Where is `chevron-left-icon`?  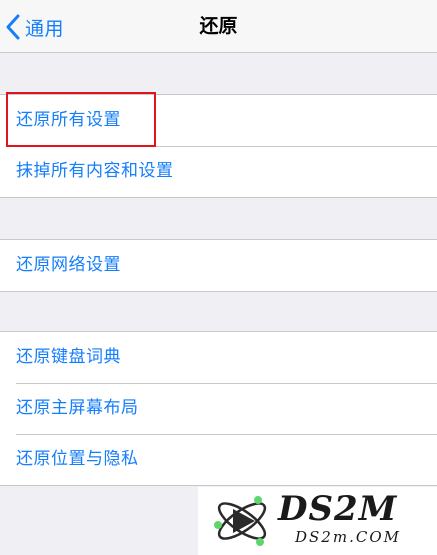 chevron-left-icon is located at coordinates (13, 27).